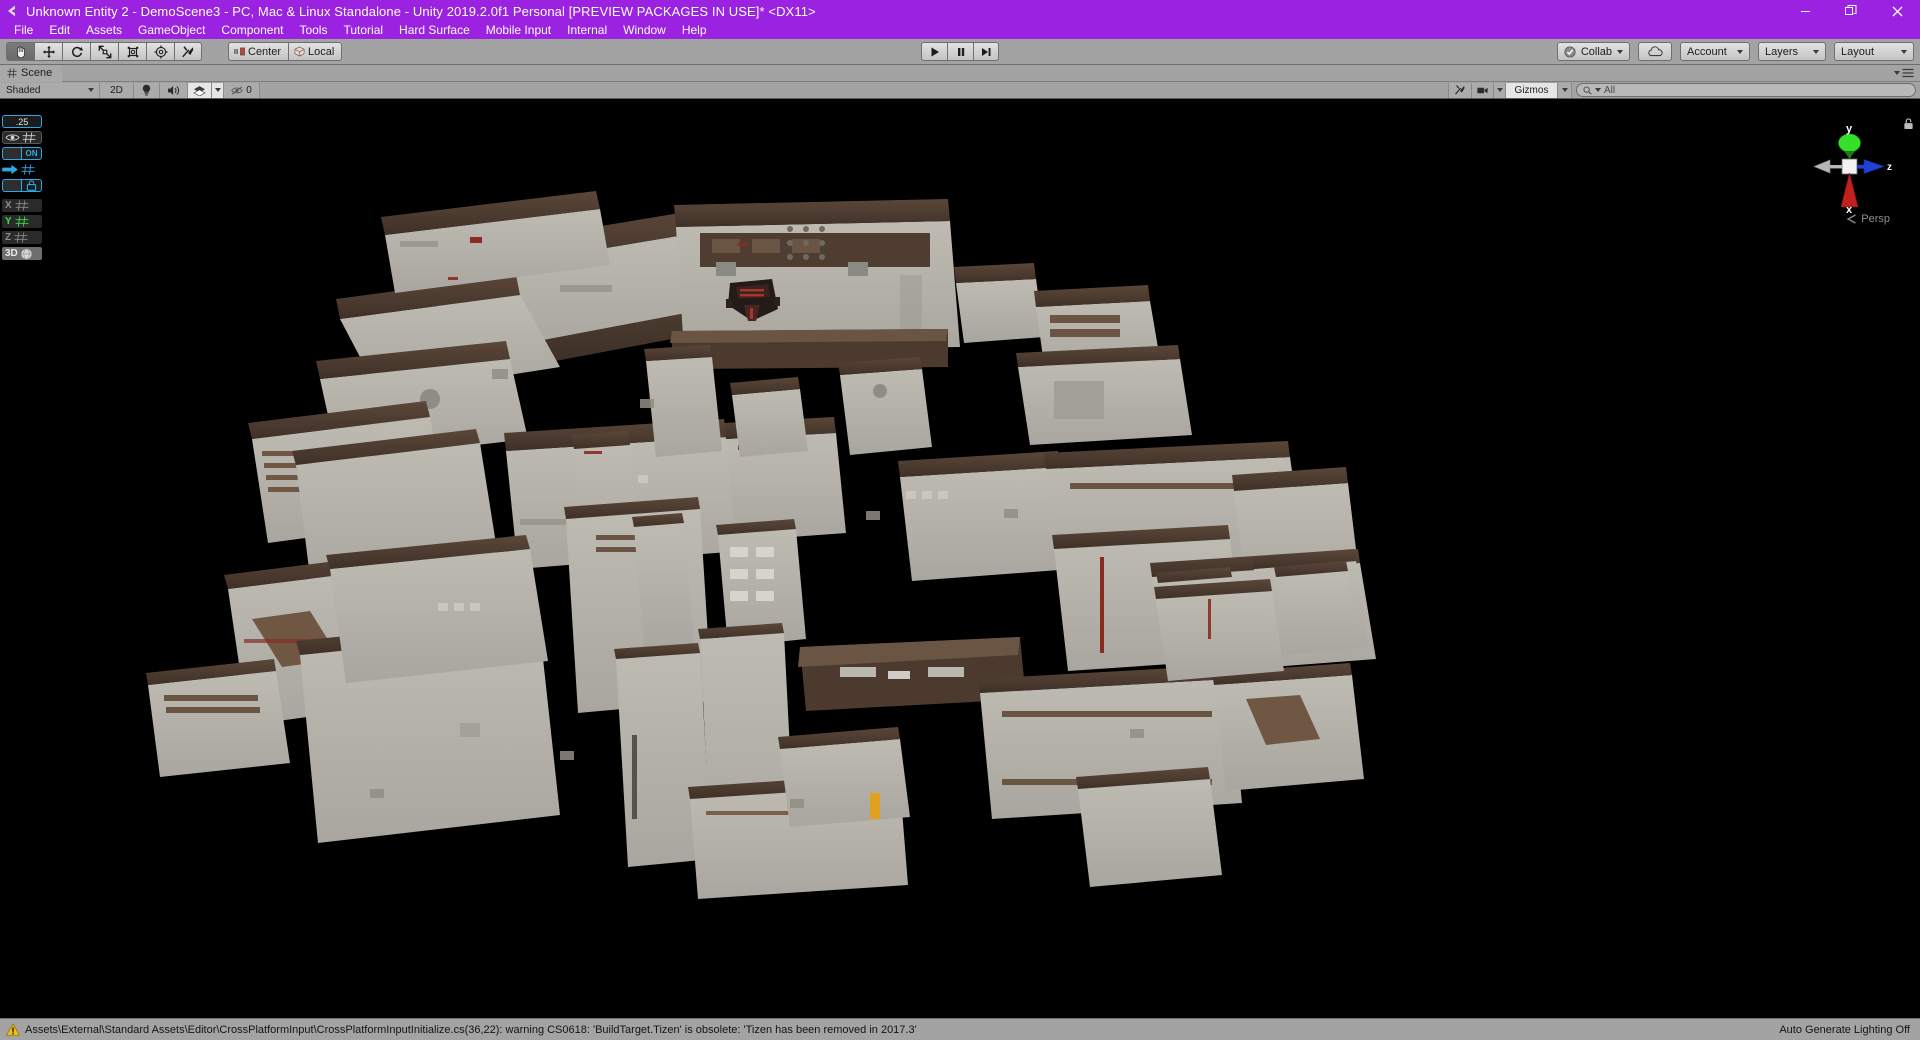  What do you see at coordinates (1782, 51) in the screenshot?
I see `layers-label: Layers` at bounding box center [1782, 51].